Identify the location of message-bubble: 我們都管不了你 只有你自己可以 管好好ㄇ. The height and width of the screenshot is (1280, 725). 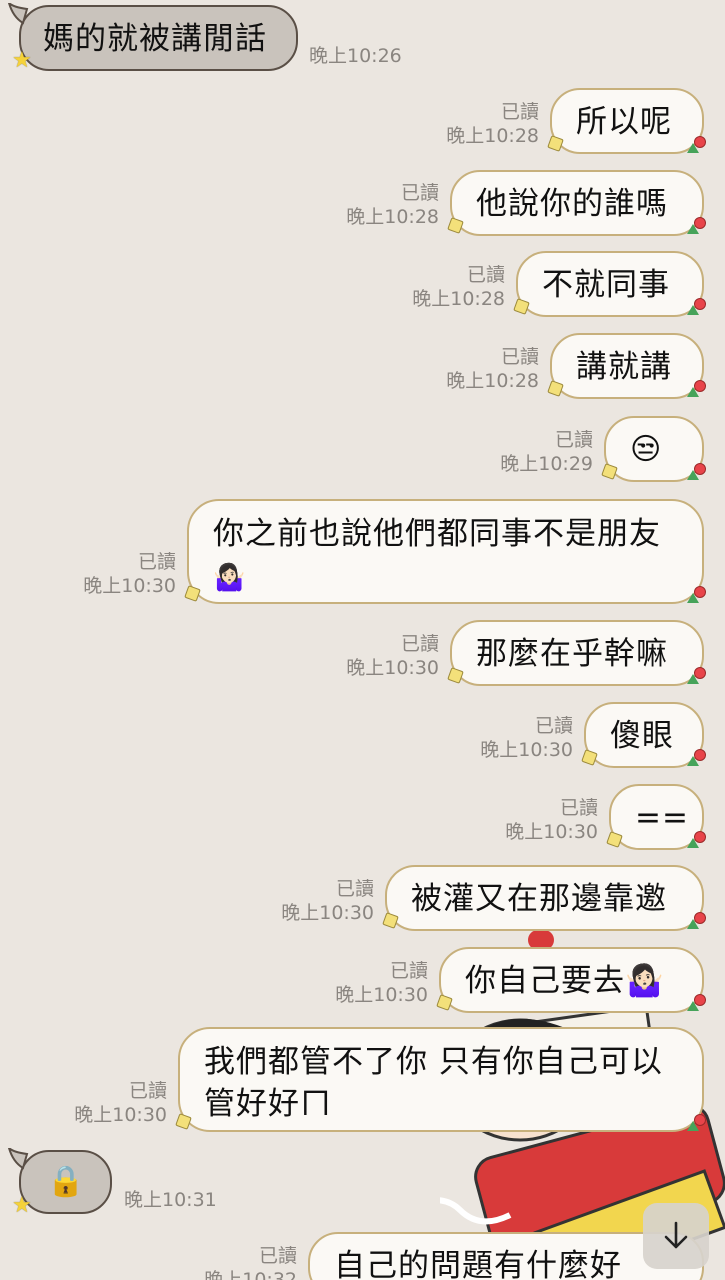
(441, 1079).